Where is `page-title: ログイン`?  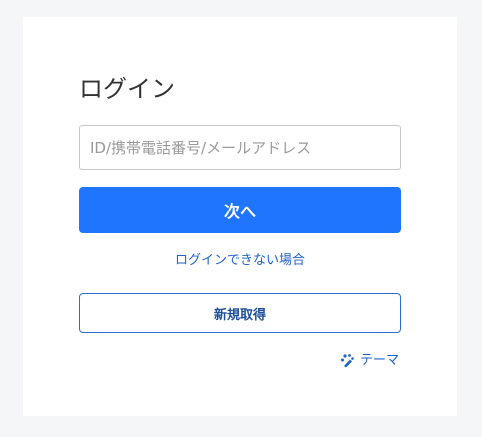 page-title: ログイン is located at coordinates (127, 89).